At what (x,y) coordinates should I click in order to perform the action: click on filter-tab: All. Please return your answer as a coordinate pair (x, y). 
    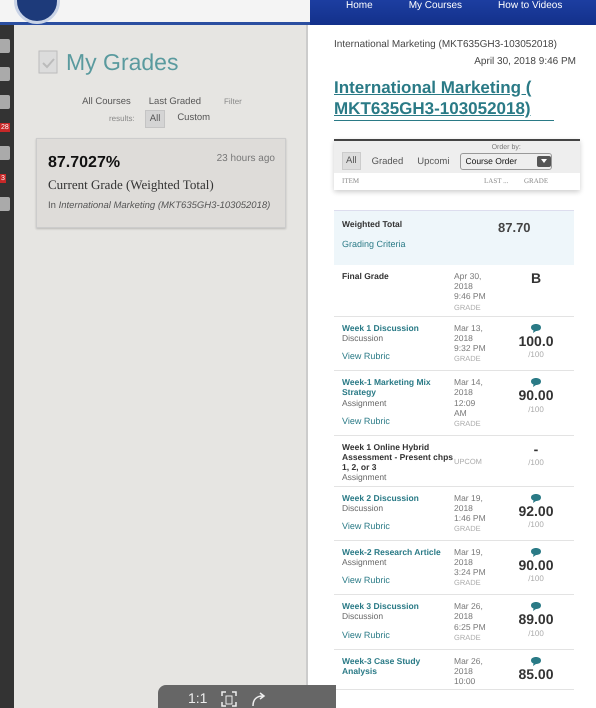
    Looking at the image, I should click on (351, 161).